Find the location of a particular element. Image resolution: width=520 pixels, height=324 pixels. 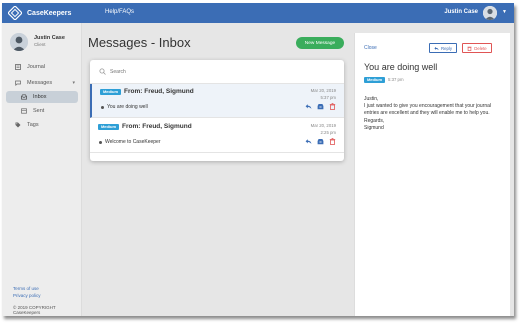

journal-icon is located at coordinates (18, 67).